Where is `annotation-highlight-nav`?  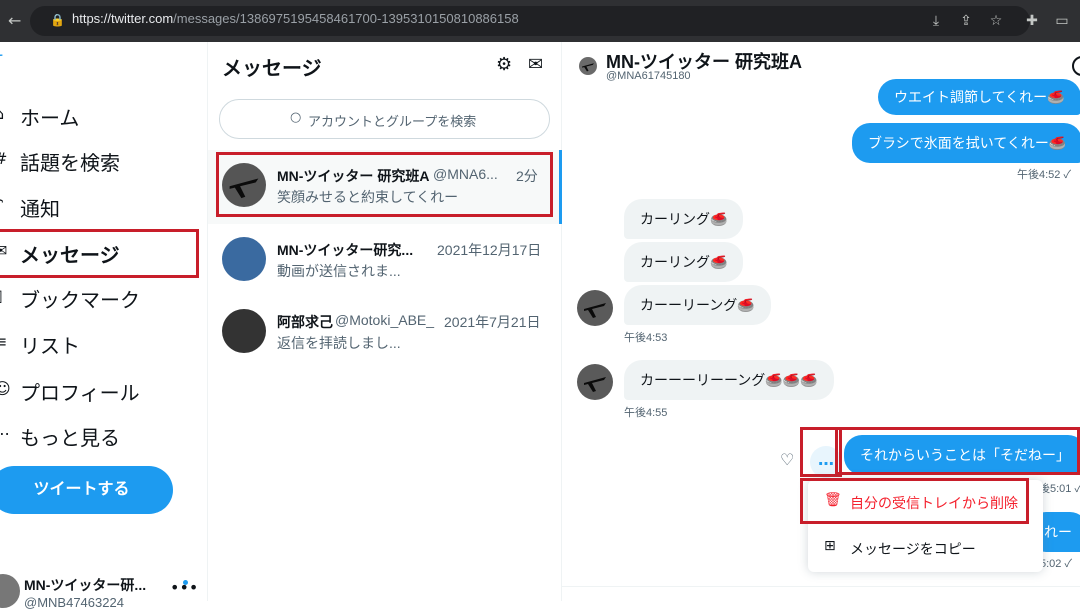
annotation-highlight-nav is located at coordinates (99, 253).